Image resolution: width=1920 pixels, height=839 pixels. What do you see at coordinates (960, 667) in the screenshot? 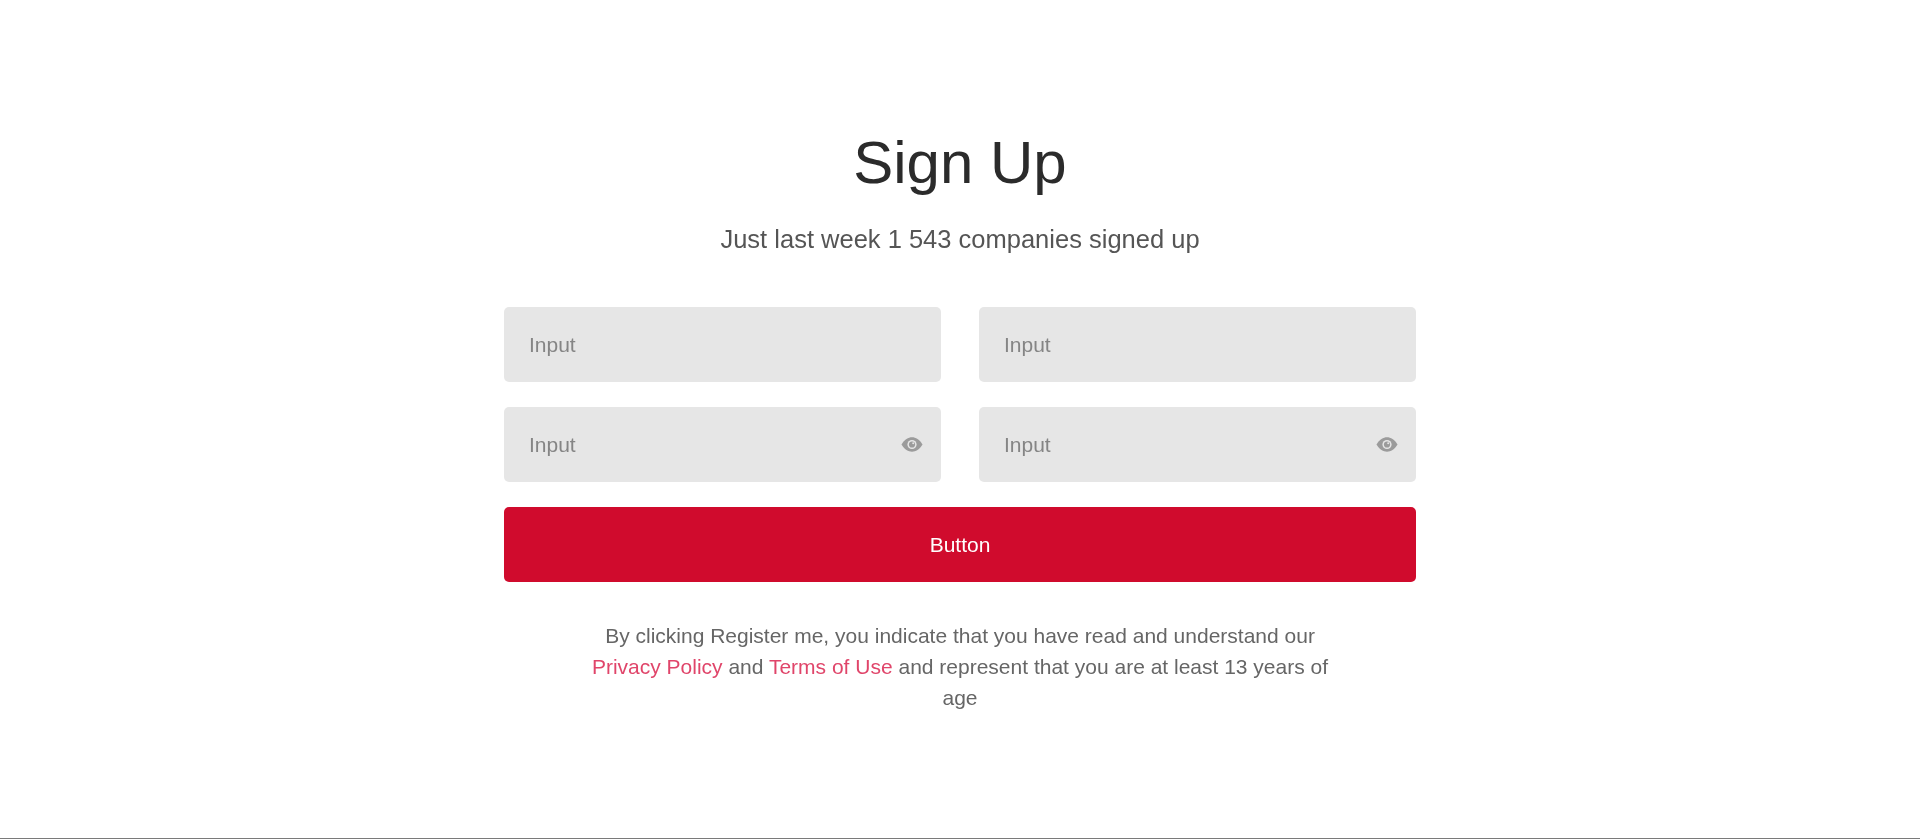
I see `legal-notice: By clicking Register me, you indicate that you have read and understand our Privacy Policy and Terms of Use and represent that you are at least 13 years of age` at bounding box center [960, 667].